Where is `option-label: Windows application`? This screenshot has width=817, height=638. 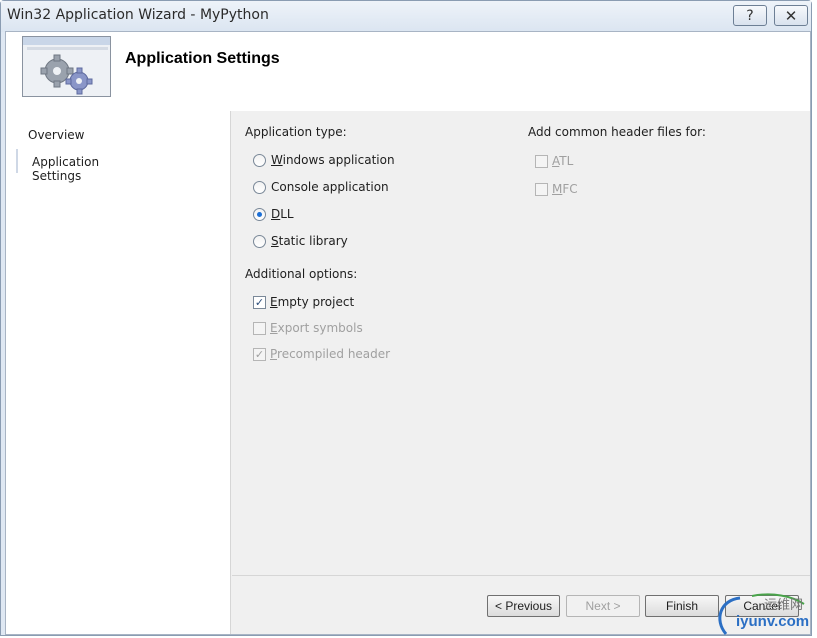
option-label: Windows application is located at coordinates (333, 160).